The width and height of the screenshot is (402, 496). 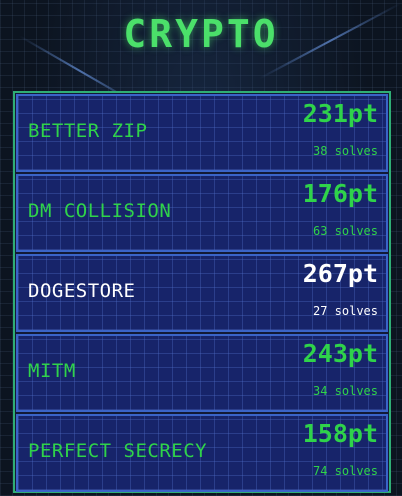 I want to click on challenge-name: BETTER ZIP, so click(x=88, y=131).